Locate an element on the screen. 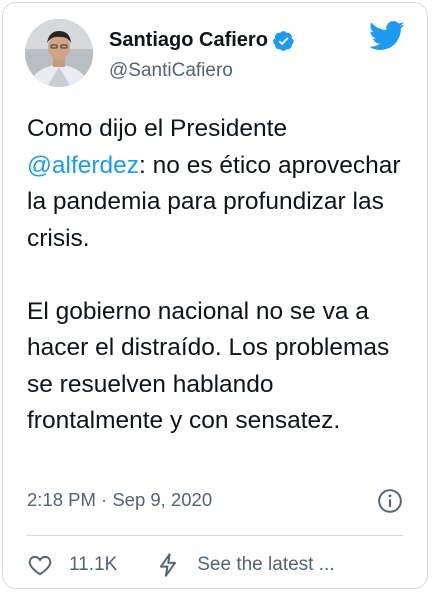 The image size is (432, 593). author-name-row: Santiago Cafiero is located at coordinates (202, 40).